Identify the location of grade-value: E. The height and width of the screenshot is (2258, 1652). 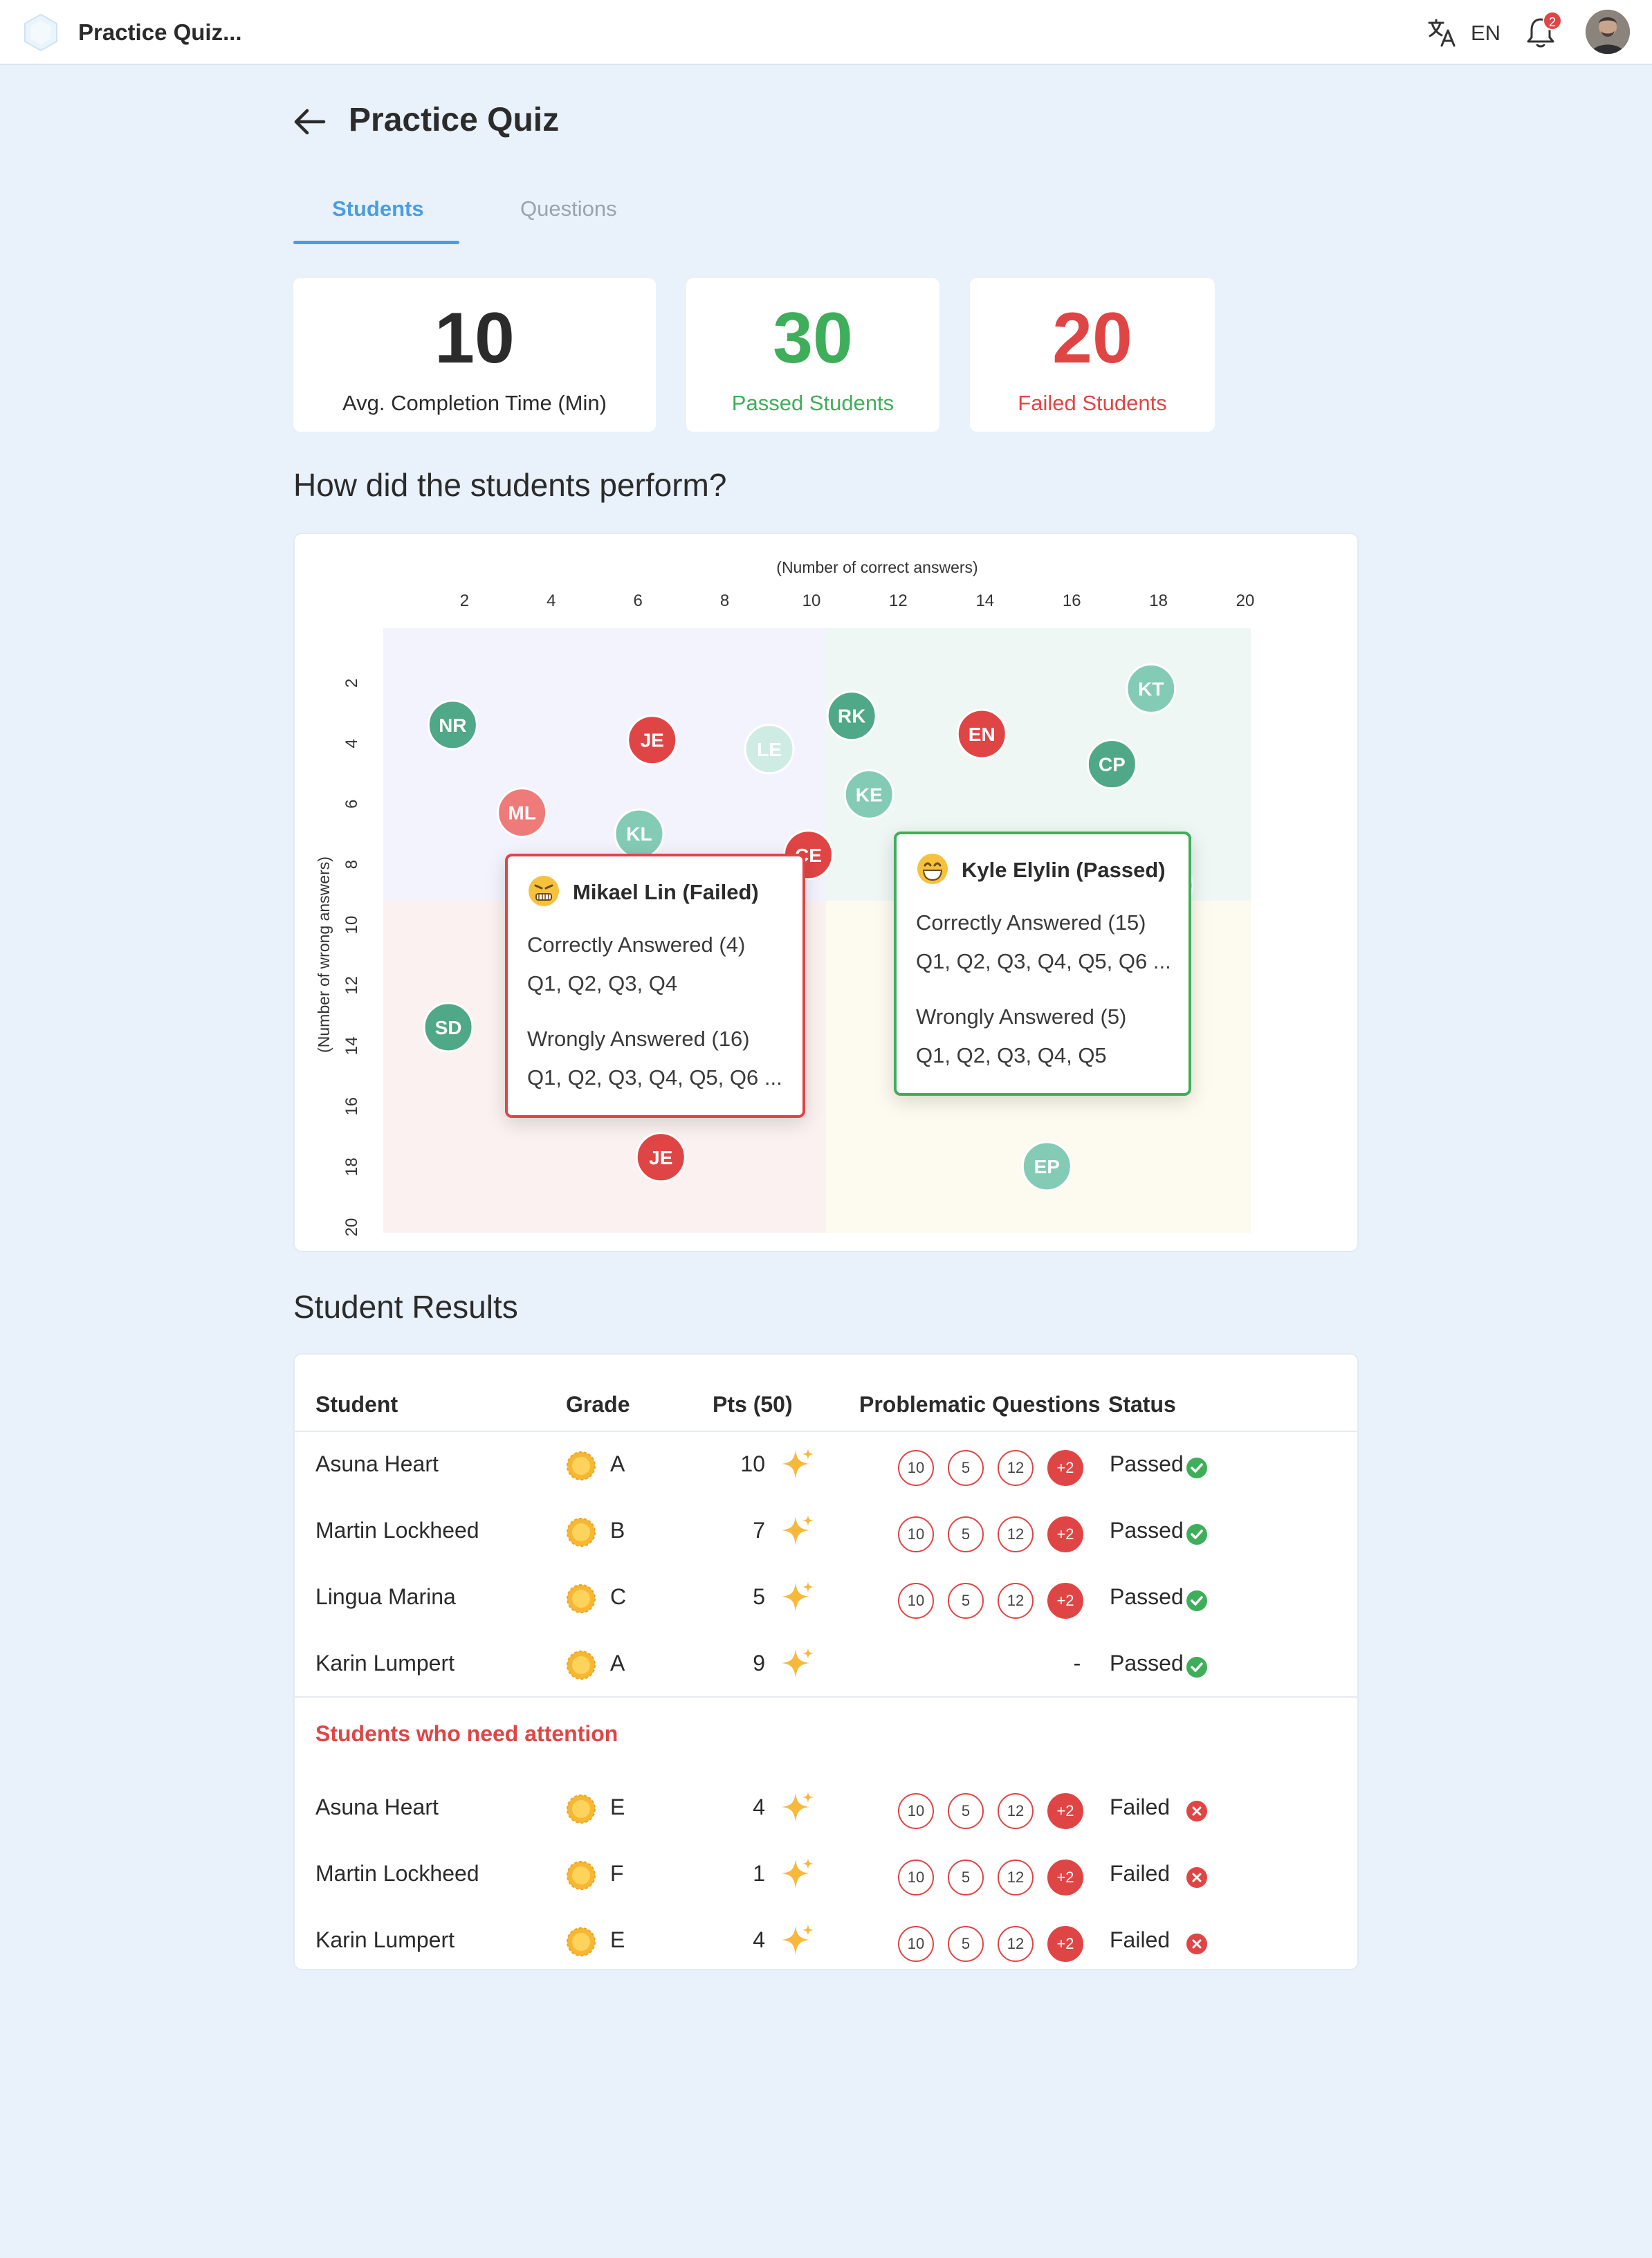
(617, 1939).